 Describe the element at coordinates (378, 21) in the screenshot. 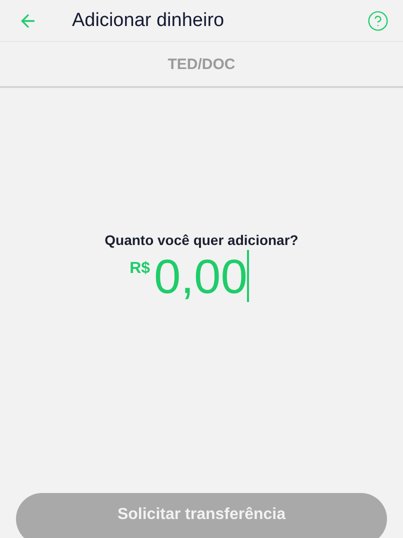

I see `help-icon` at that location.